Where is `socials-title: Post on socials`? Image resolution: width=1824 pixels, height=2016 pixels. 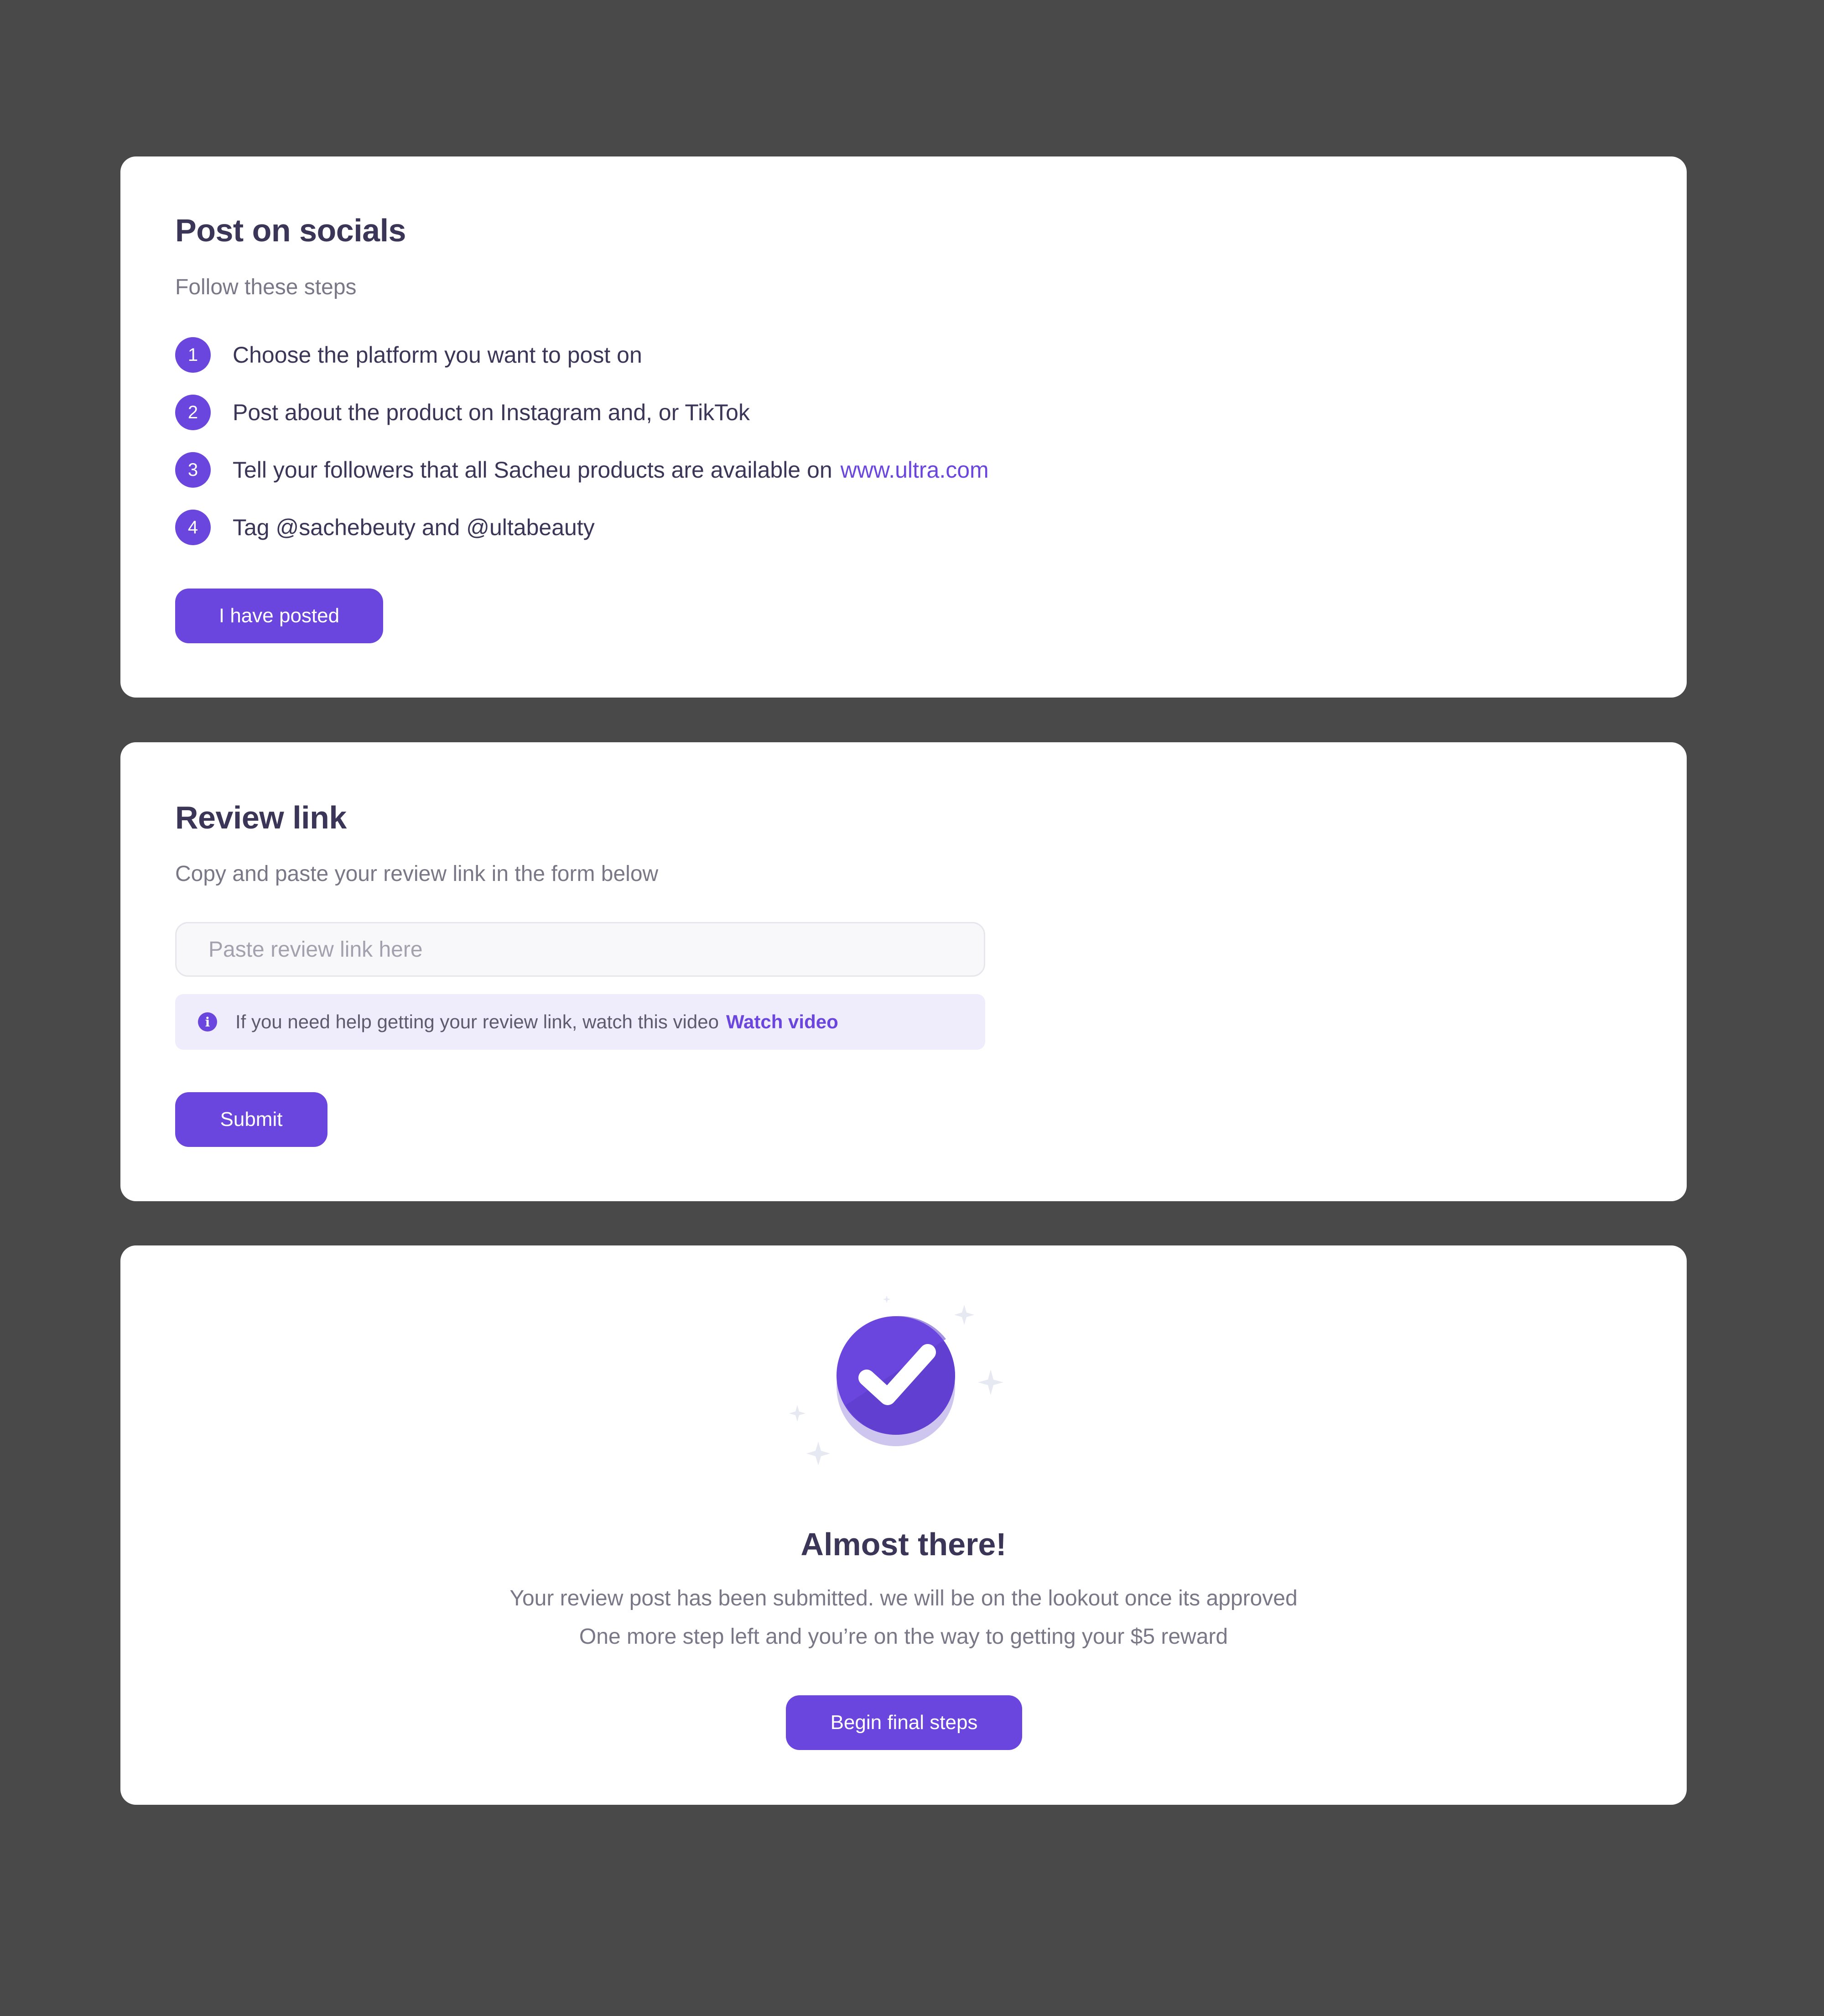 socials-title: Post on socials is located at coordinates (291, 230).